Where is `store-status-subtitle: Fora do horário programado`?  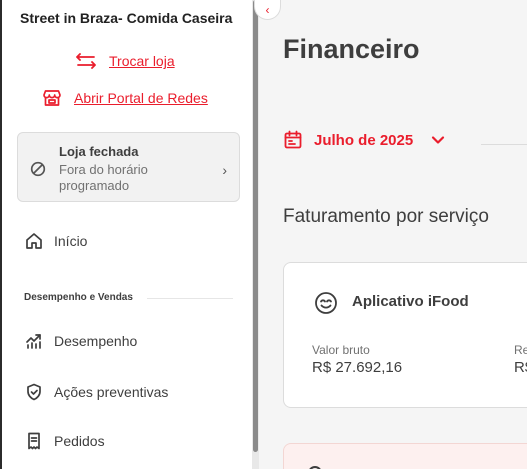
store-status-subtitle: Fora do horário programado is located at coordinates (103, 177).